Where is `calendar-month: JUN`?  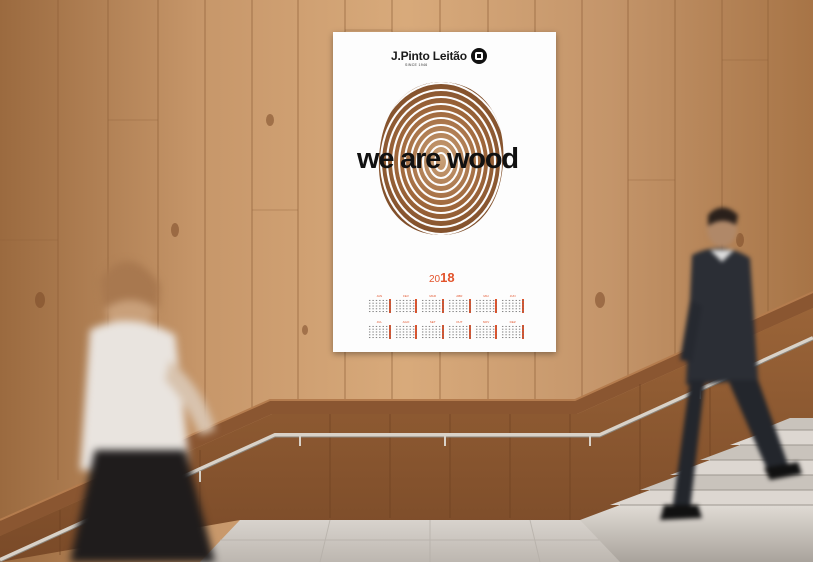
calendar-month: JUN is located at coordinates (512, 304).